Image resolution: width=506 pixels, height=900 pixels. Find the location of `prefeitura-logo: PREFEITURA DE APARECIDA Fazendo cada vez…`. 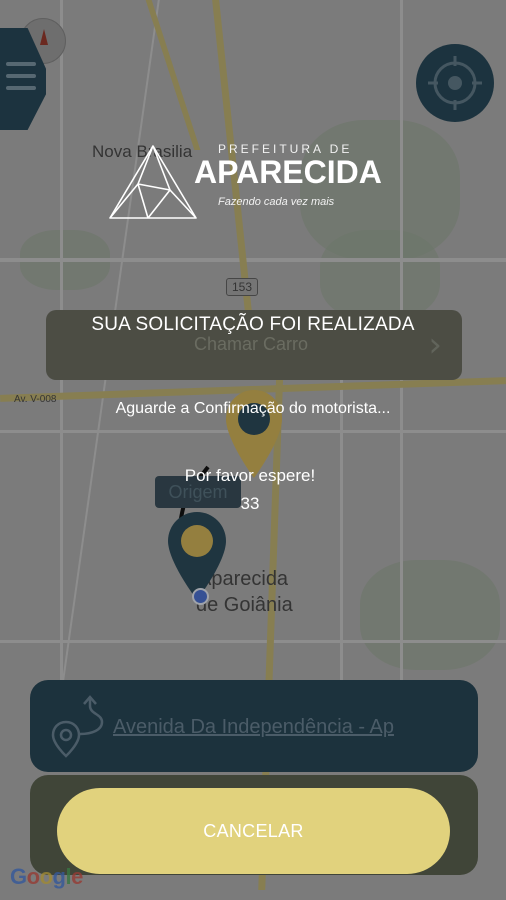

prefeitura-logo: PREFEITURA DE APARECIDA Fazendo cada vez… is located at coordinates (245, 180).